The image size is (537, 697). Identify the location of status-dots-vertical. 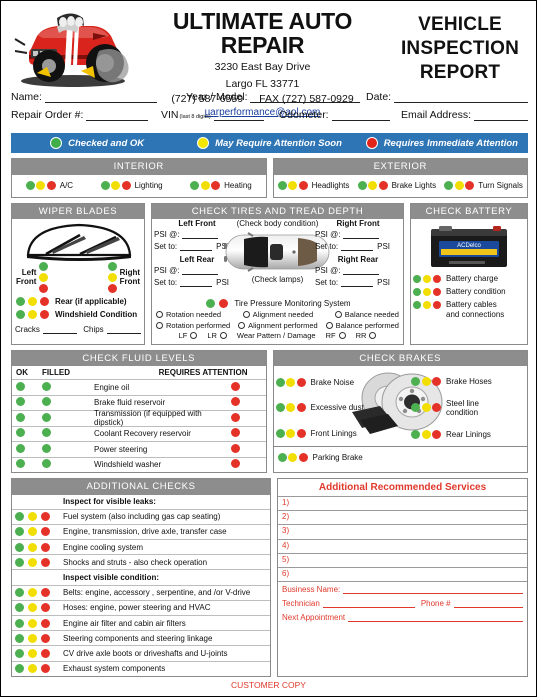
(112, 277).